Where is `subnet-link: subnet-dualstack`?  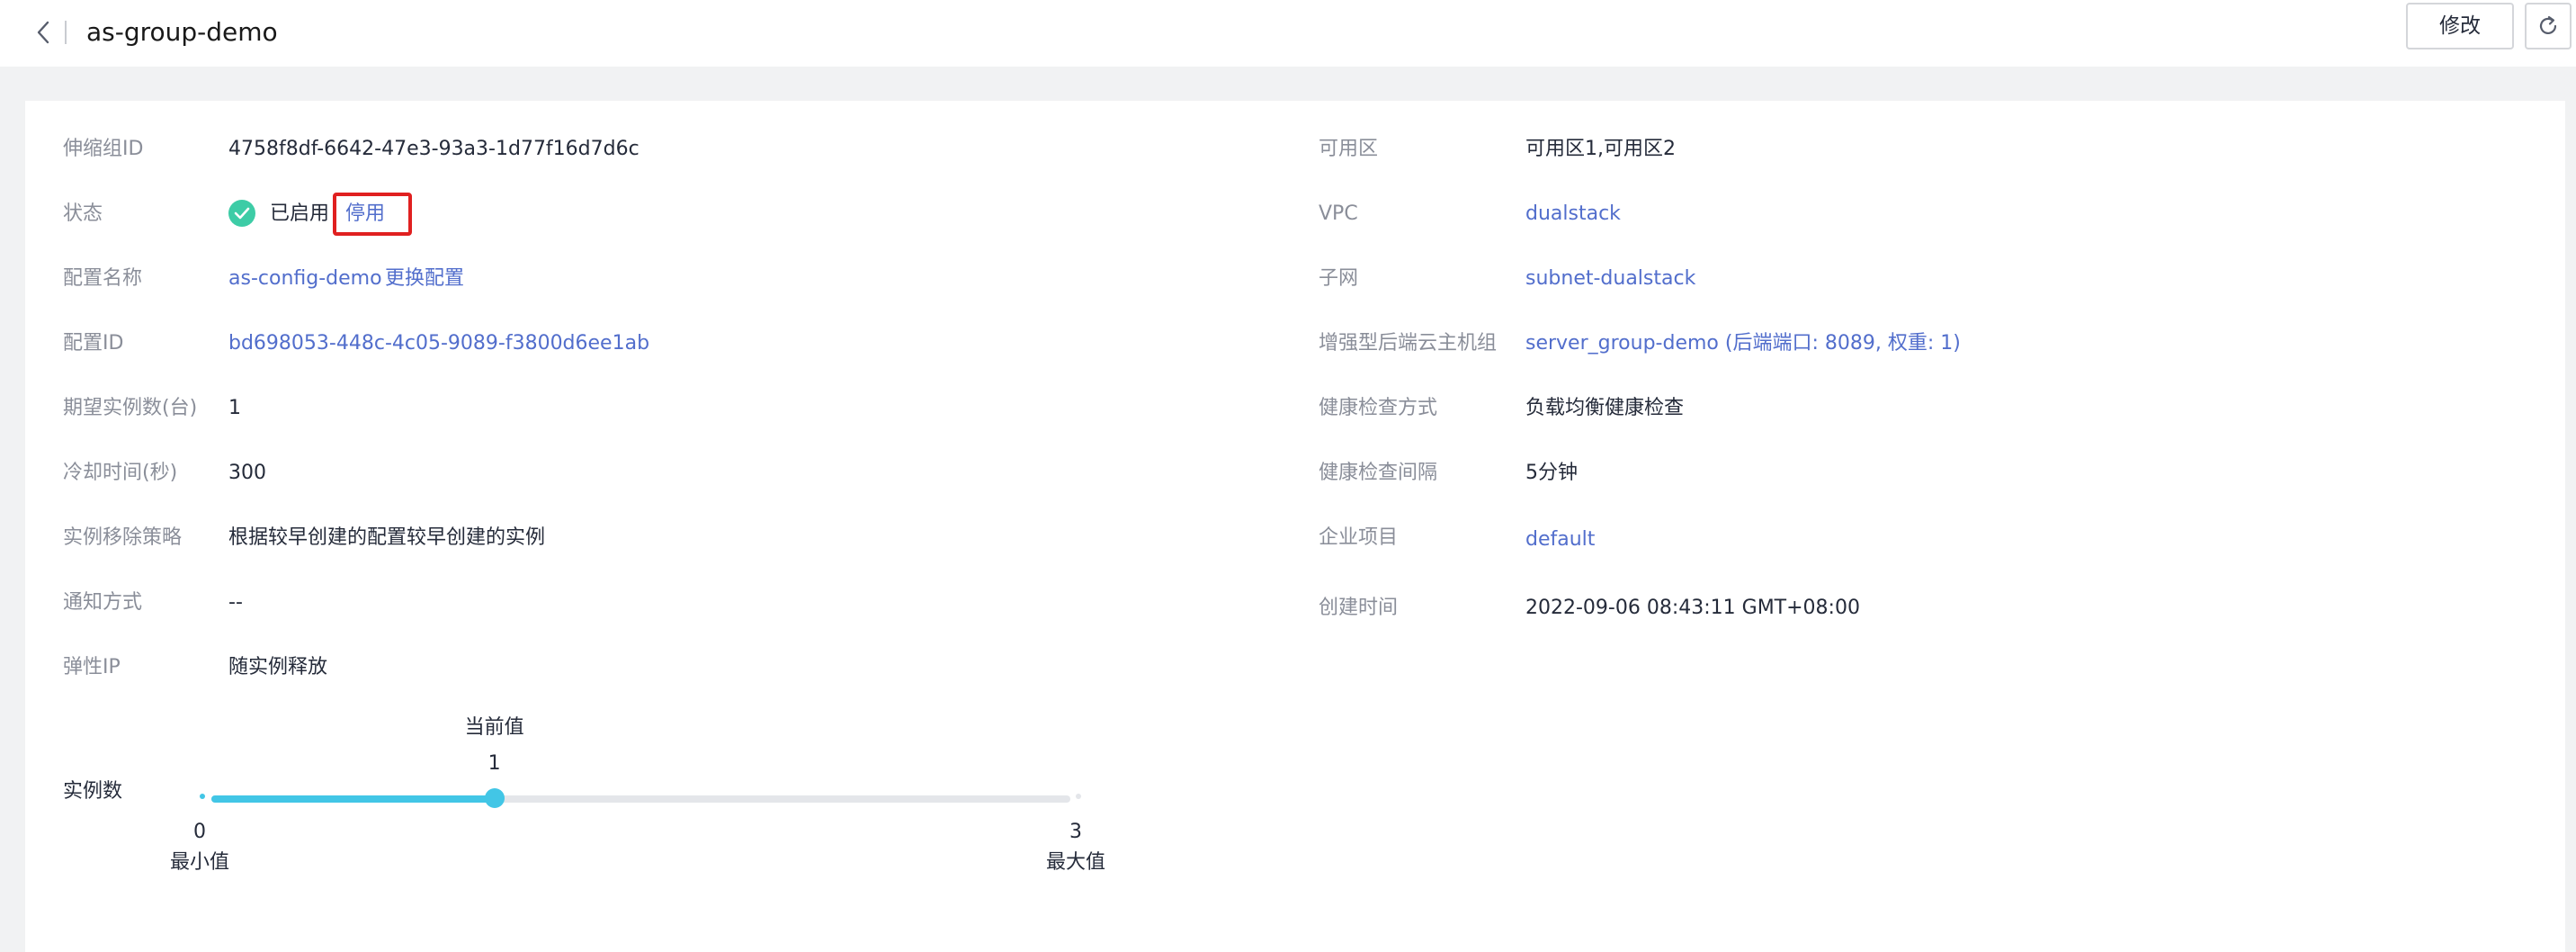
subnet-link: subnet-dualstack is located at coordinates (1610, 279).